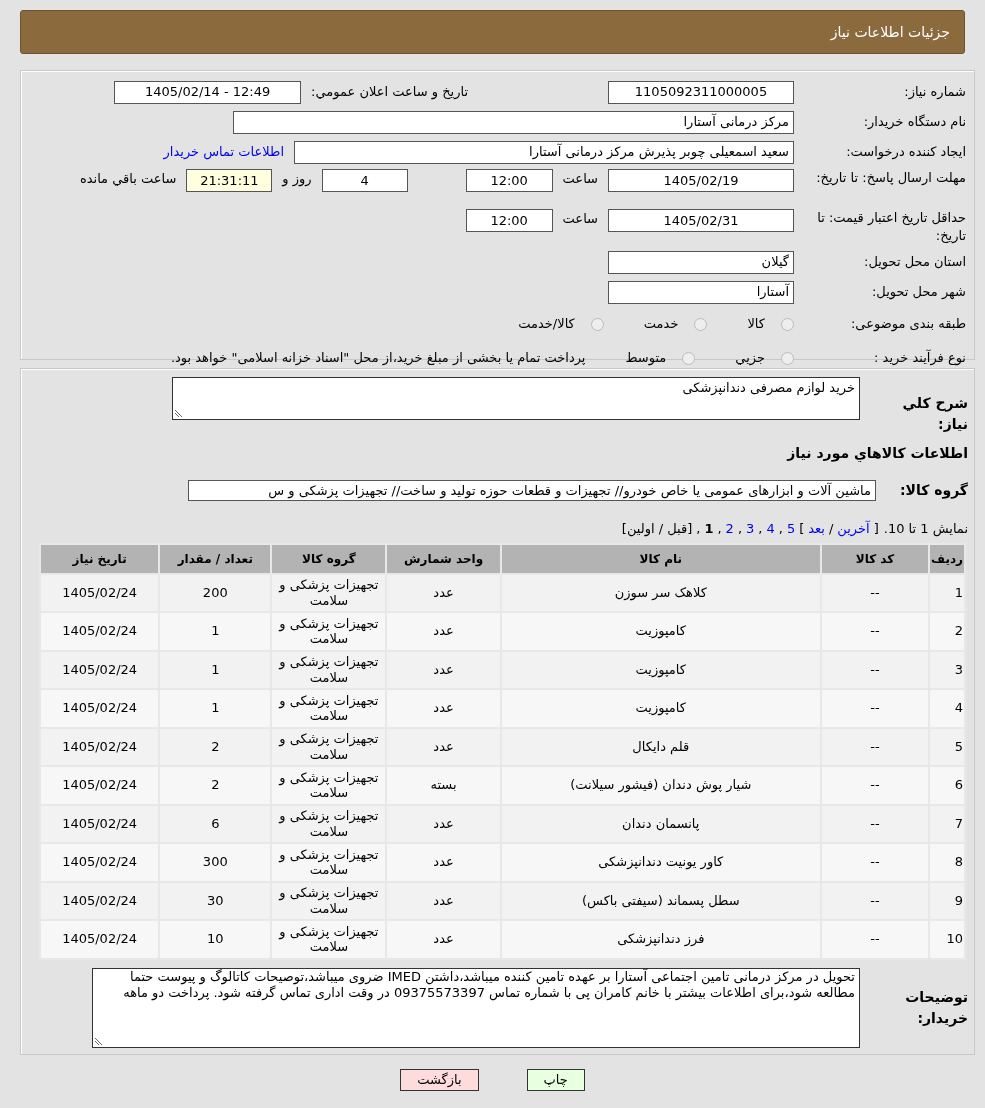 This screenshot has height=1108, width=985. What do you see at coordinates (443, 785) in the screenshot?
I see `table-cell: بسته` at bounding box center [443, 785].